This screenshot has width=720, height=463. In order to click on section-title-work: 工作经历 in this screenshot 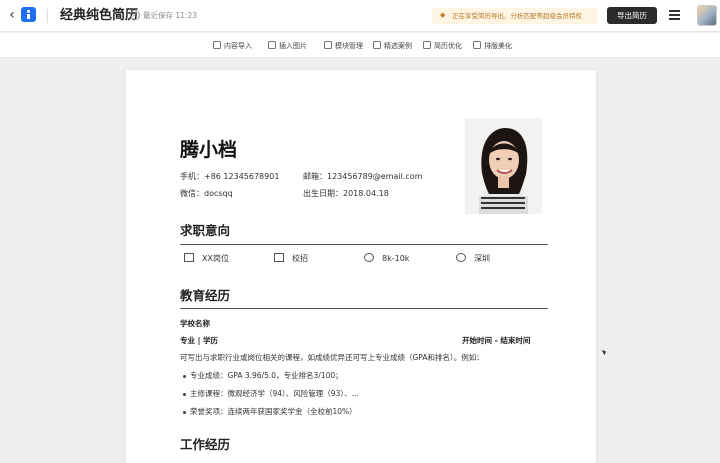, I will do `click(205, 445)`.